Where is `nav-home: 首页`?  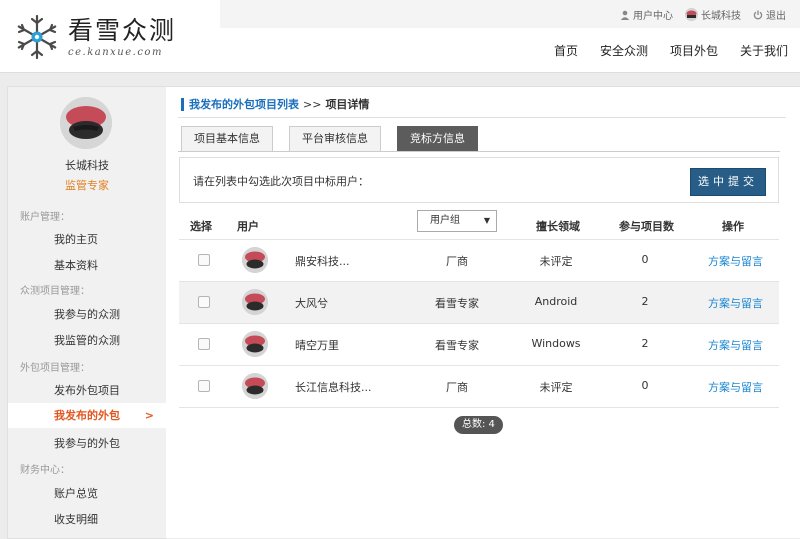
nav-home: 首页 is located at coordinates (566, 50).